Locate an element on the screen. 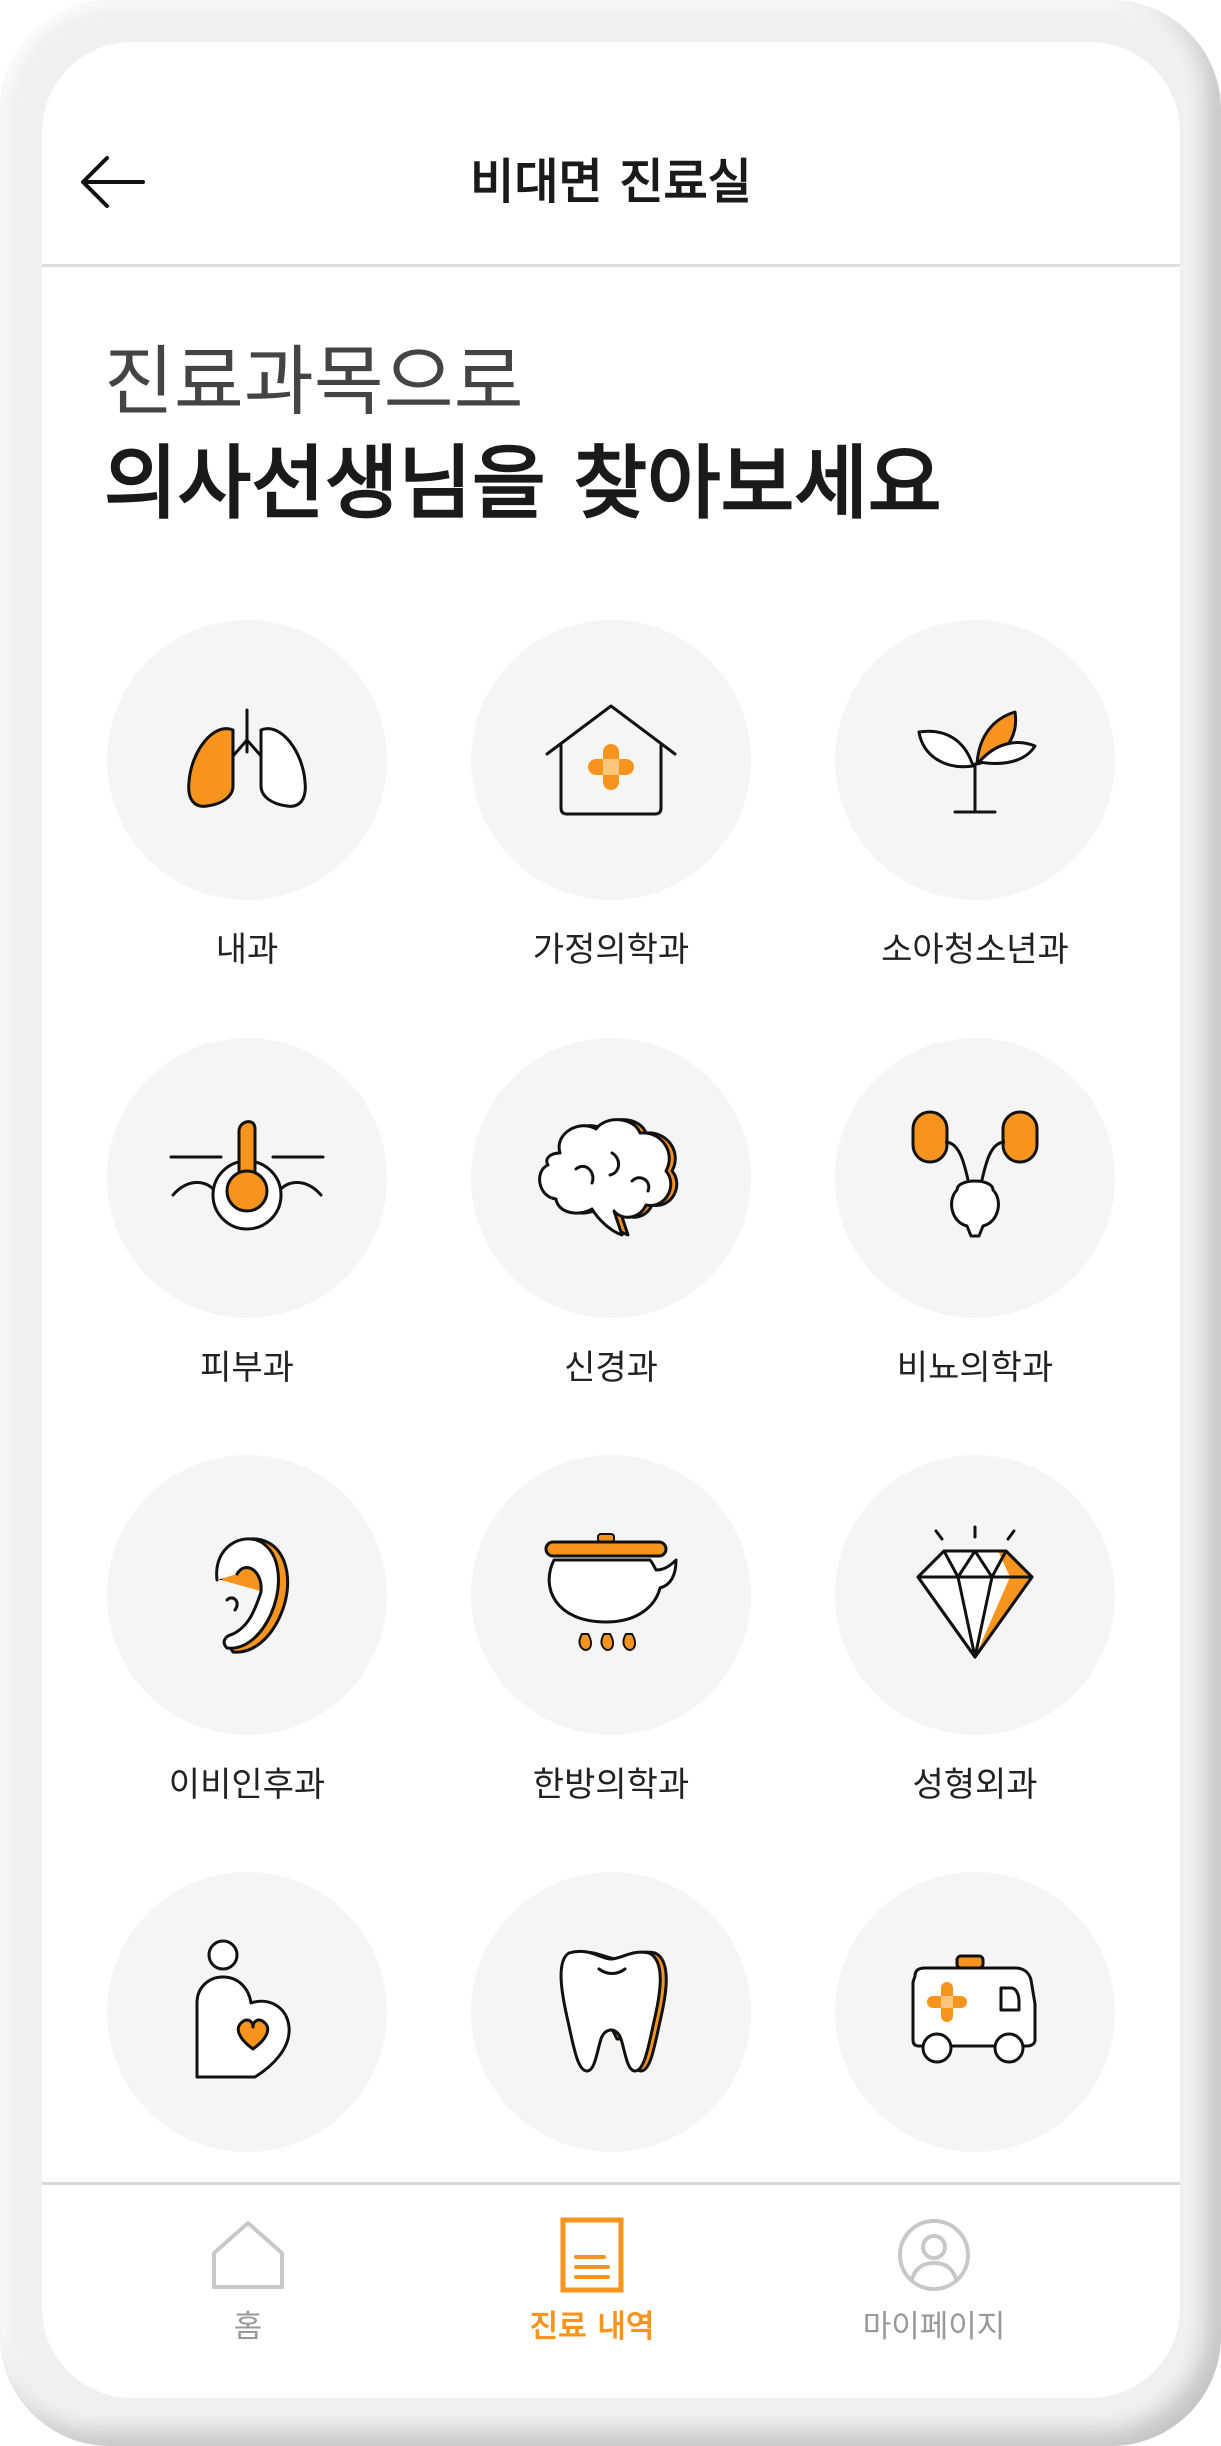 This screenshot has height=2446, width=1221. department-dentistry is located at coordinates (611, 2025).